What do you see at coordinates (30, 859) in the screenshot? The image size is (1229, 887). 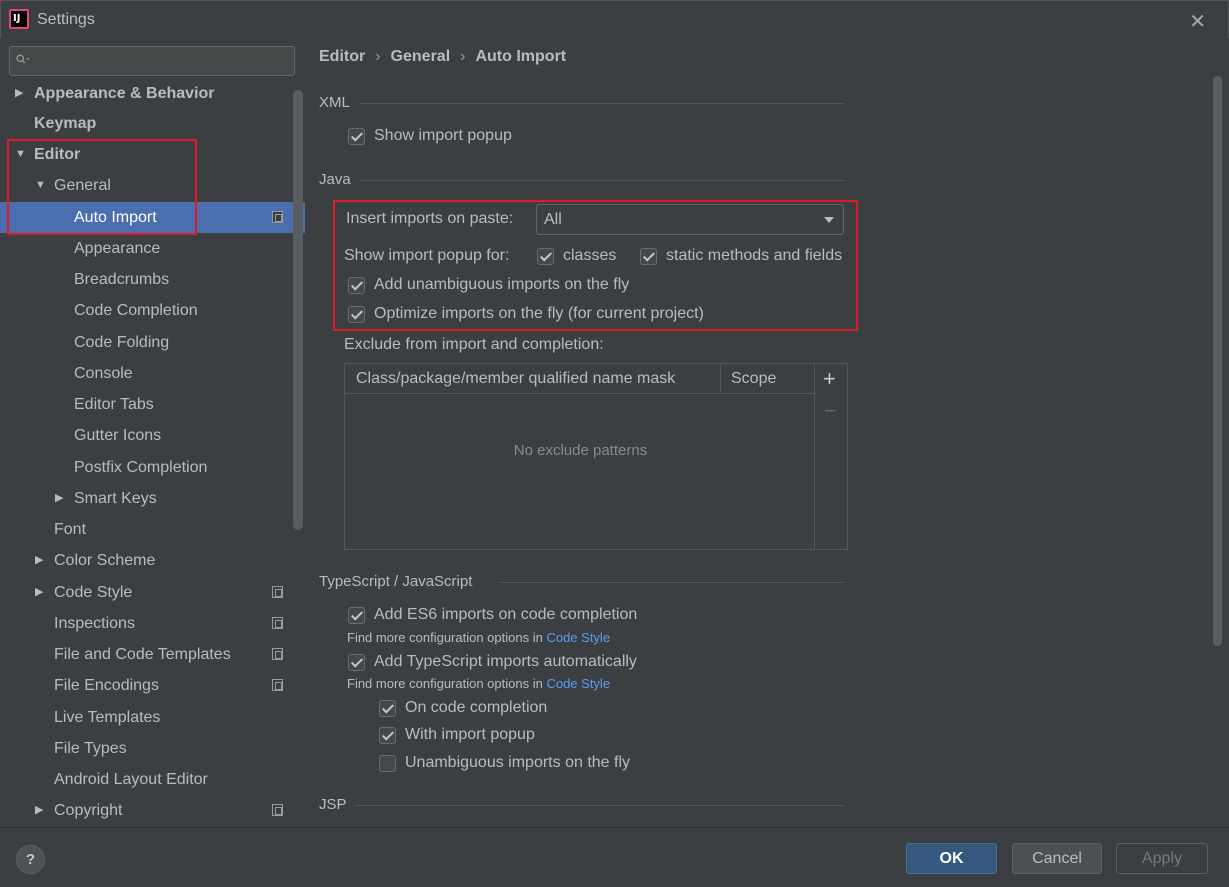 I see `help-button: ?` at bounding box center [30, 859].